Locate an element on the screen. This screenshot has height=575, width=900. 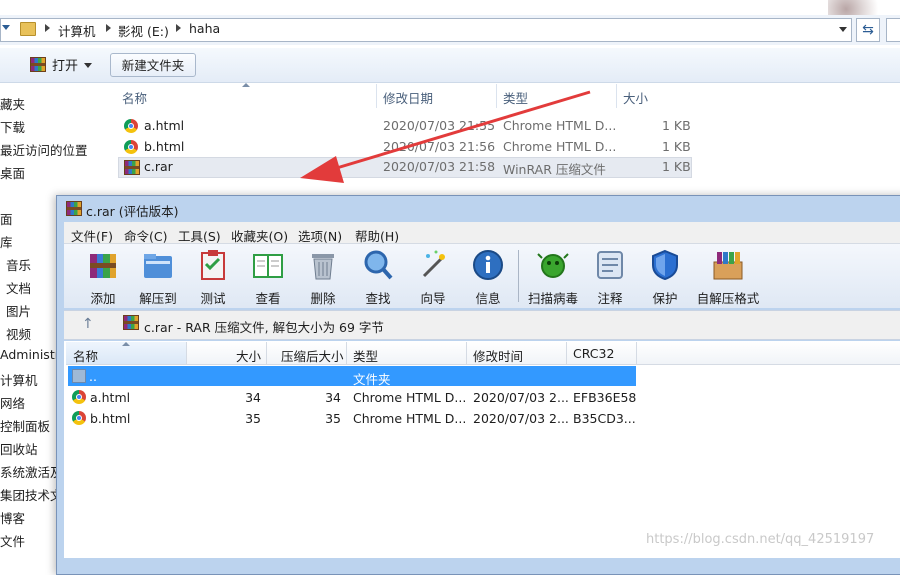
extract-to-button: 解压到 is located at coordinates (158, 277).